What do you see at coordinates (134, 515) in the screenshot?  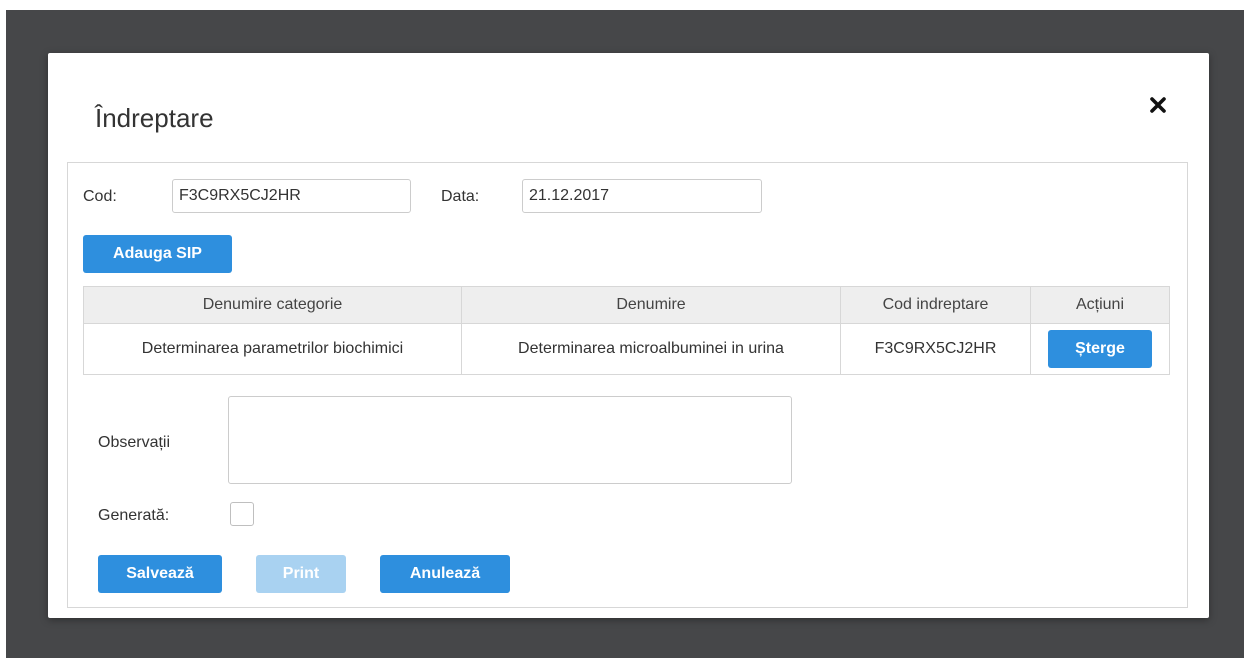 I see `generata-label: Generată:` at bounding box center [134, 515].